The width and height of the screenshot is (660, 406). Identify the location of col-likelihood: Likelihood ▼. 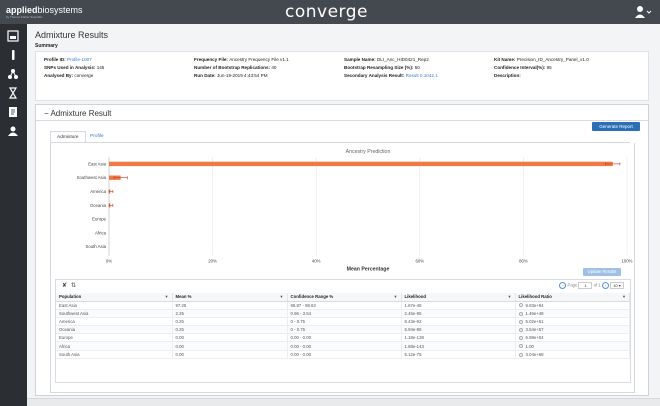
(458, 297).